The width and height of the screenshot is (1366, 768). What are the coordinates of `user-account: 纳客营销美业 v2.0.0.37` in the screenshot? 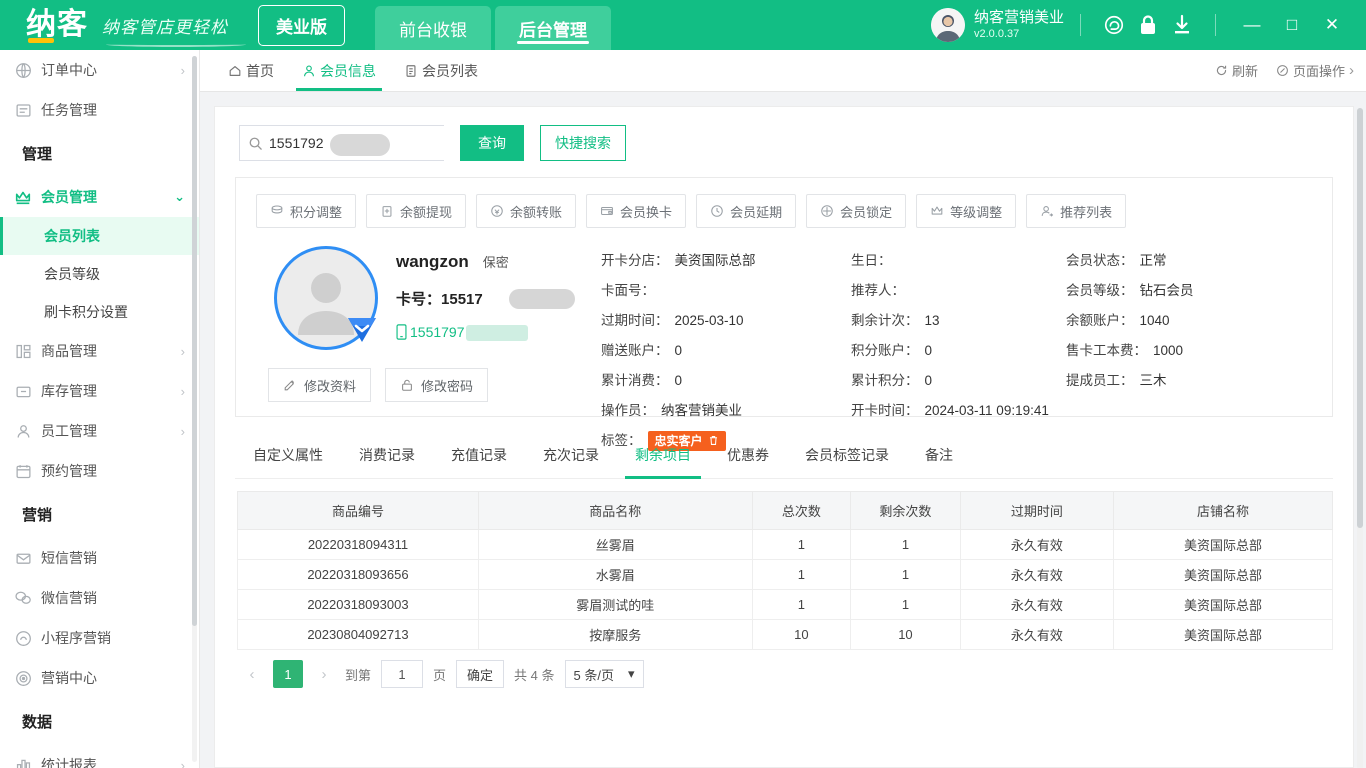 It's located at (997, 25).